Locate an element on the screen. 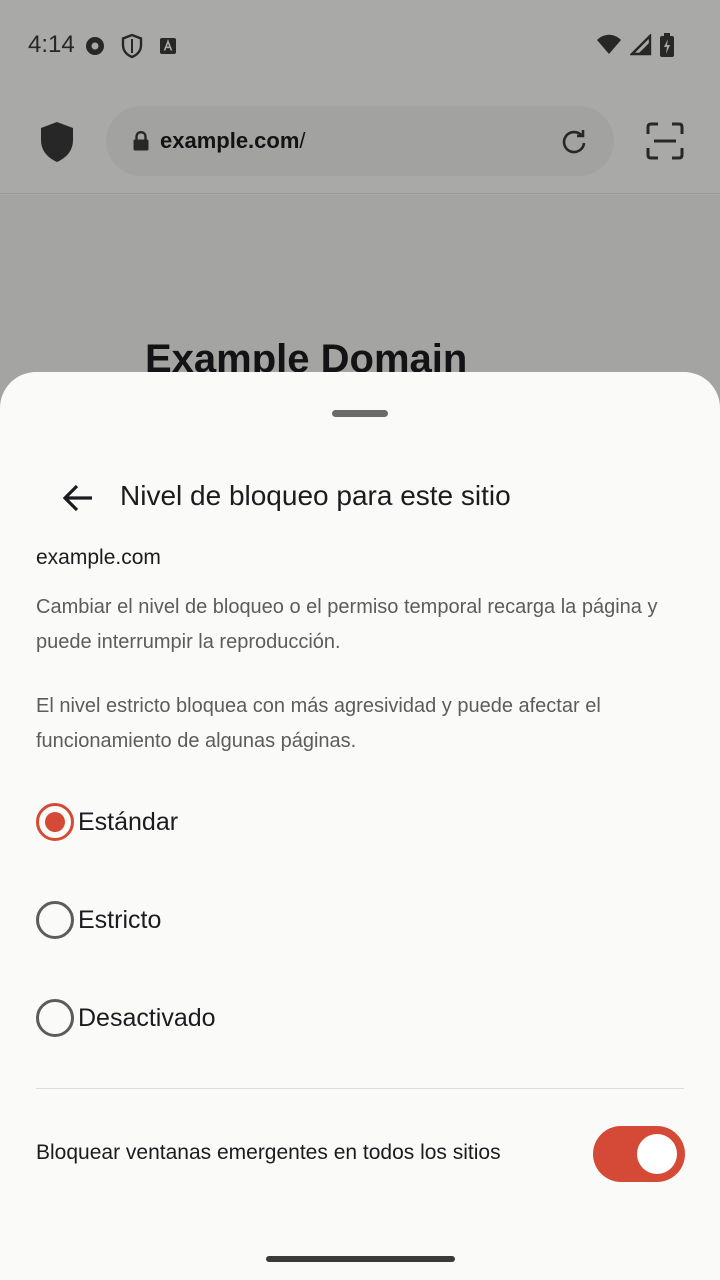 The width and height of the screenshot is (720, 1280). option-strict: Estricto is located at coordinates (360, 920).